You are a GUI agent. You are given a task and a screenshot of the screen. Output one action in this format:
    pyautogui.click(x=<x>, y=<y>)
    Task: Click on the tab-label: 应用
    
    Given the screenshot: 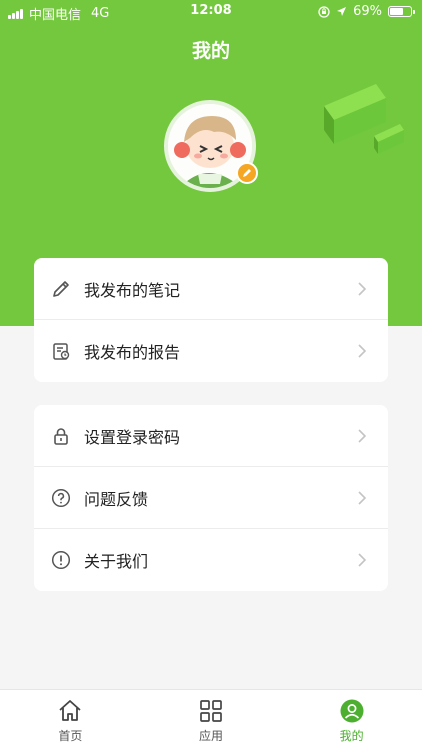 What is the action you would take?
    pyautogui.click(x=211, y=736)
    